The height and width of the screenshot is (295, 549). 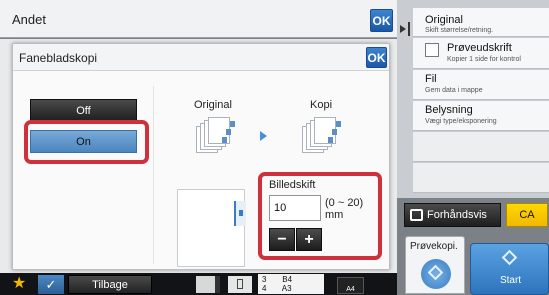 I want to click on menu-item-subtitle: Gem data i mappe, so click(x=454, y=90).